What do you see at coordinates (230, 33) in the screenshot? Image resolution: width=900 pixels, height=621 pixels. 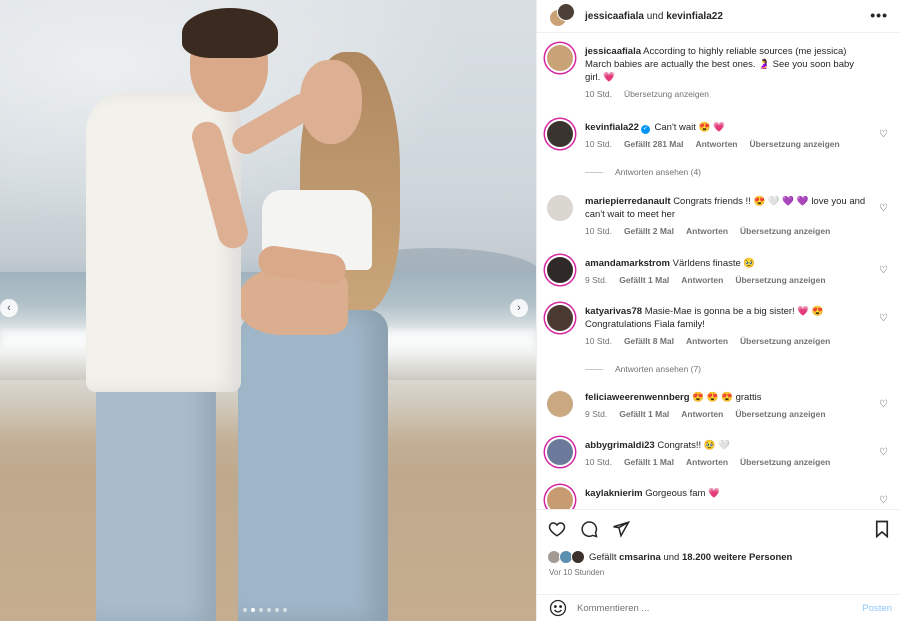 I see `man-hair` at bounding box center [230, 33].